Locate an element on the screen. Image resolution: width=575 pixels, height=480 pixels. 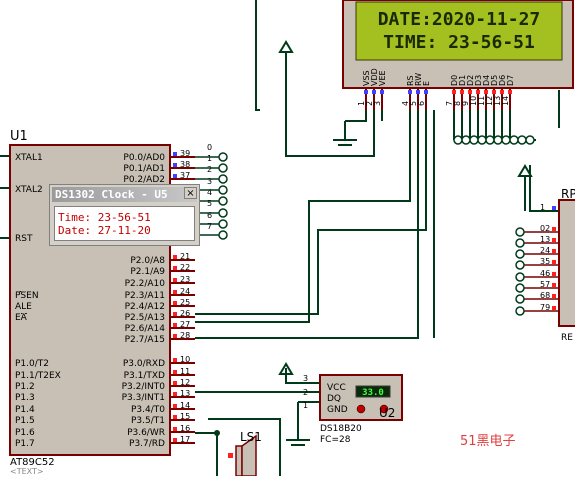
popup-title: DS1302 Clock - U5 is located at coordinates (124, 194).